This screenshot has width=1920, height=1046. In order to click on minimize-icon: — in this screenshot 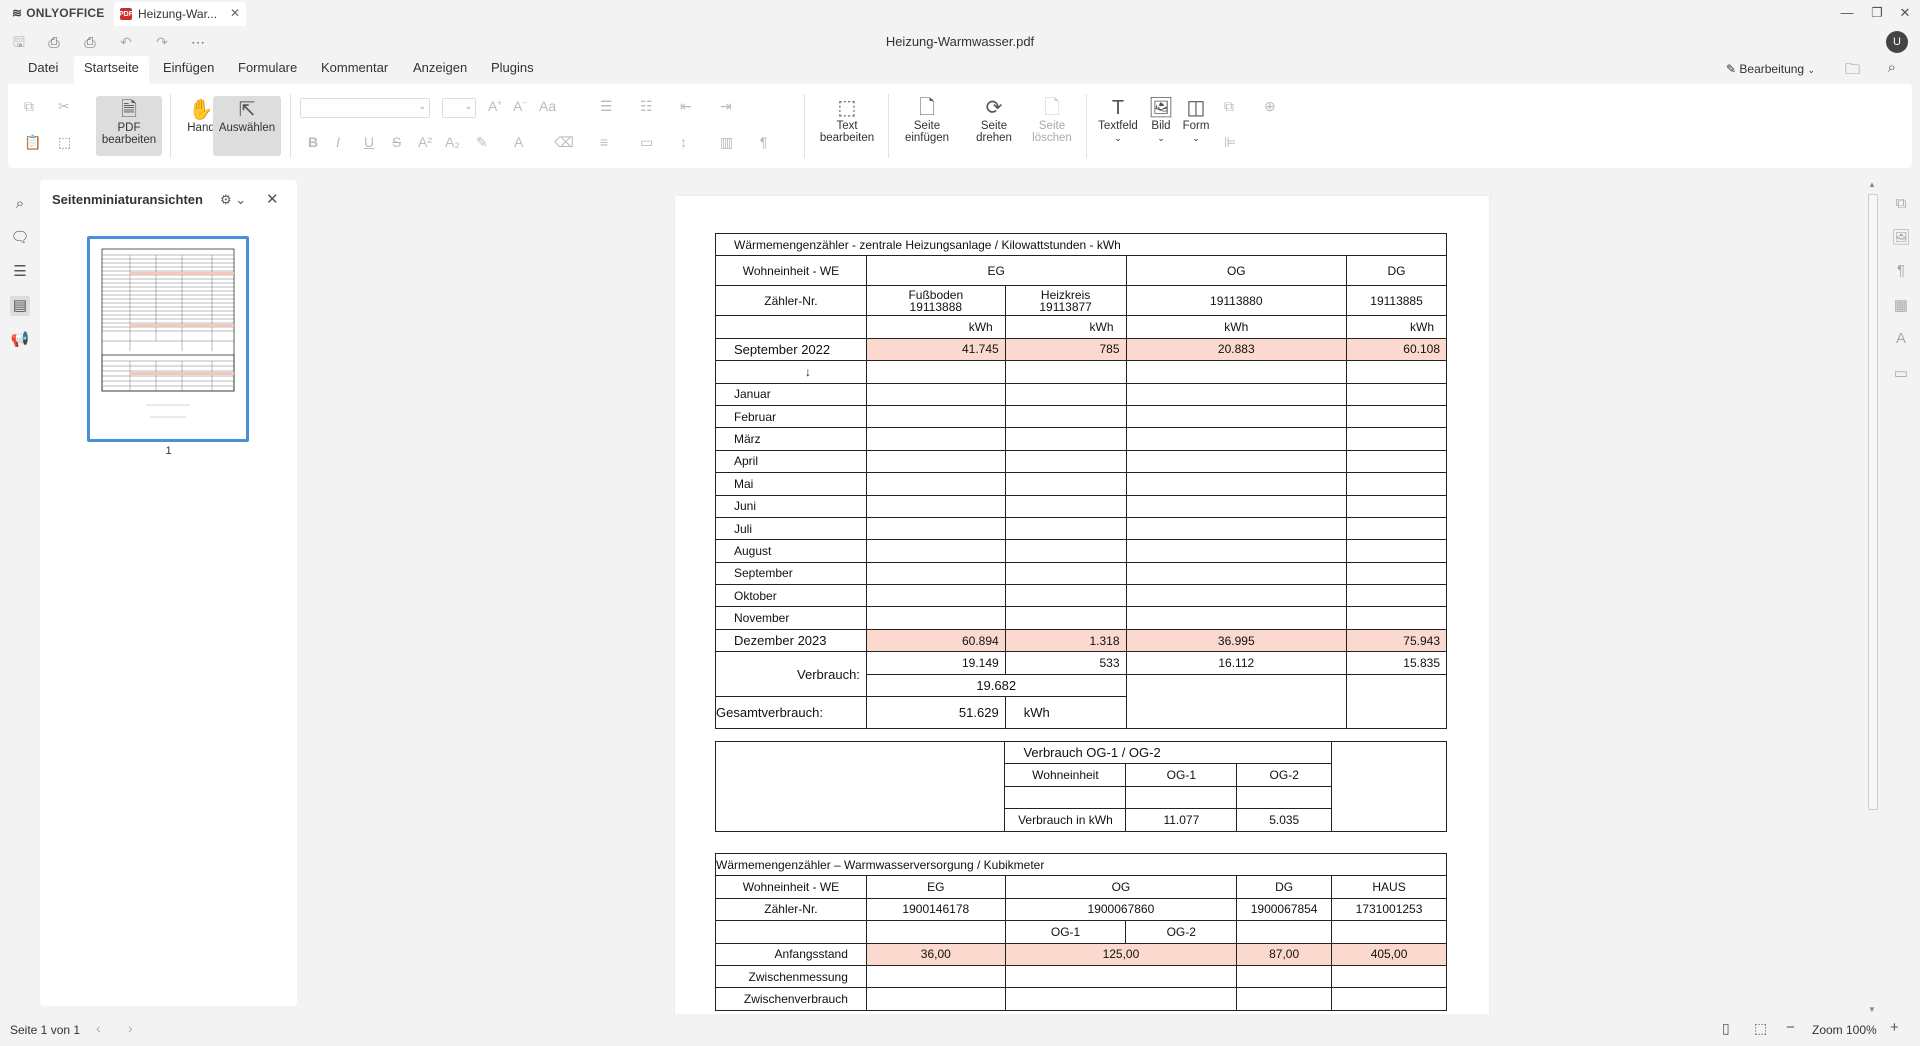, I will do `click(1847, 12)`.